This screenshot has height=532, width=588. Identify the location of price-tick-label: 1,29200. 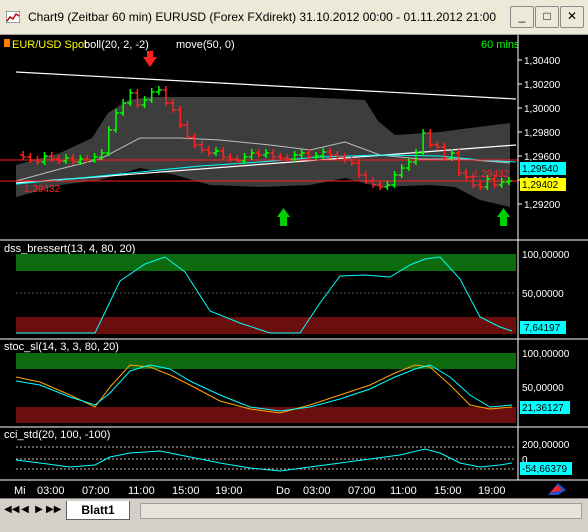
(542, 205).